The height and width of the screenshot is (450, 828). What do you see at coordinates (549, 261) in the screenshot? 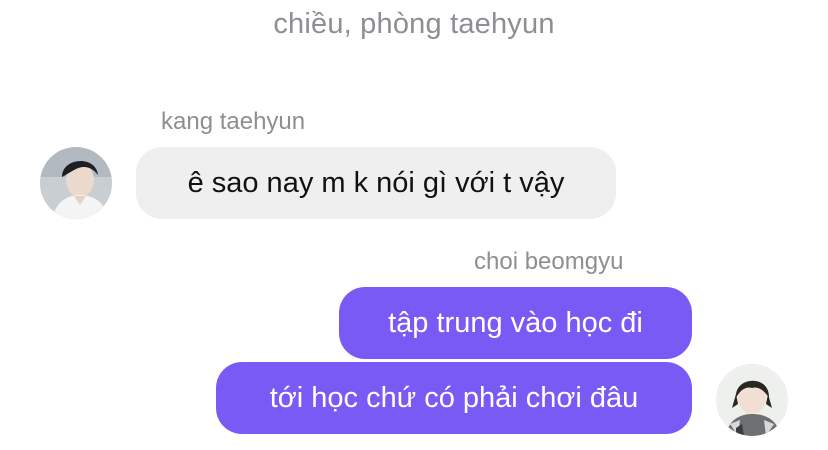
I see `sender-name-outgoing: choi beomgyu` at bounding box center [549, 261].